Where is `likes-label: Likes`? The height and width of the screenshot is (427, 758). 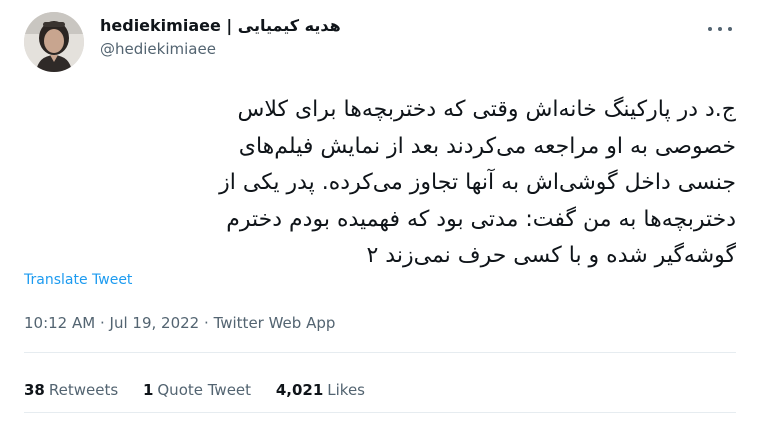 likes-label: Likes is located at coordinates (346, 390).